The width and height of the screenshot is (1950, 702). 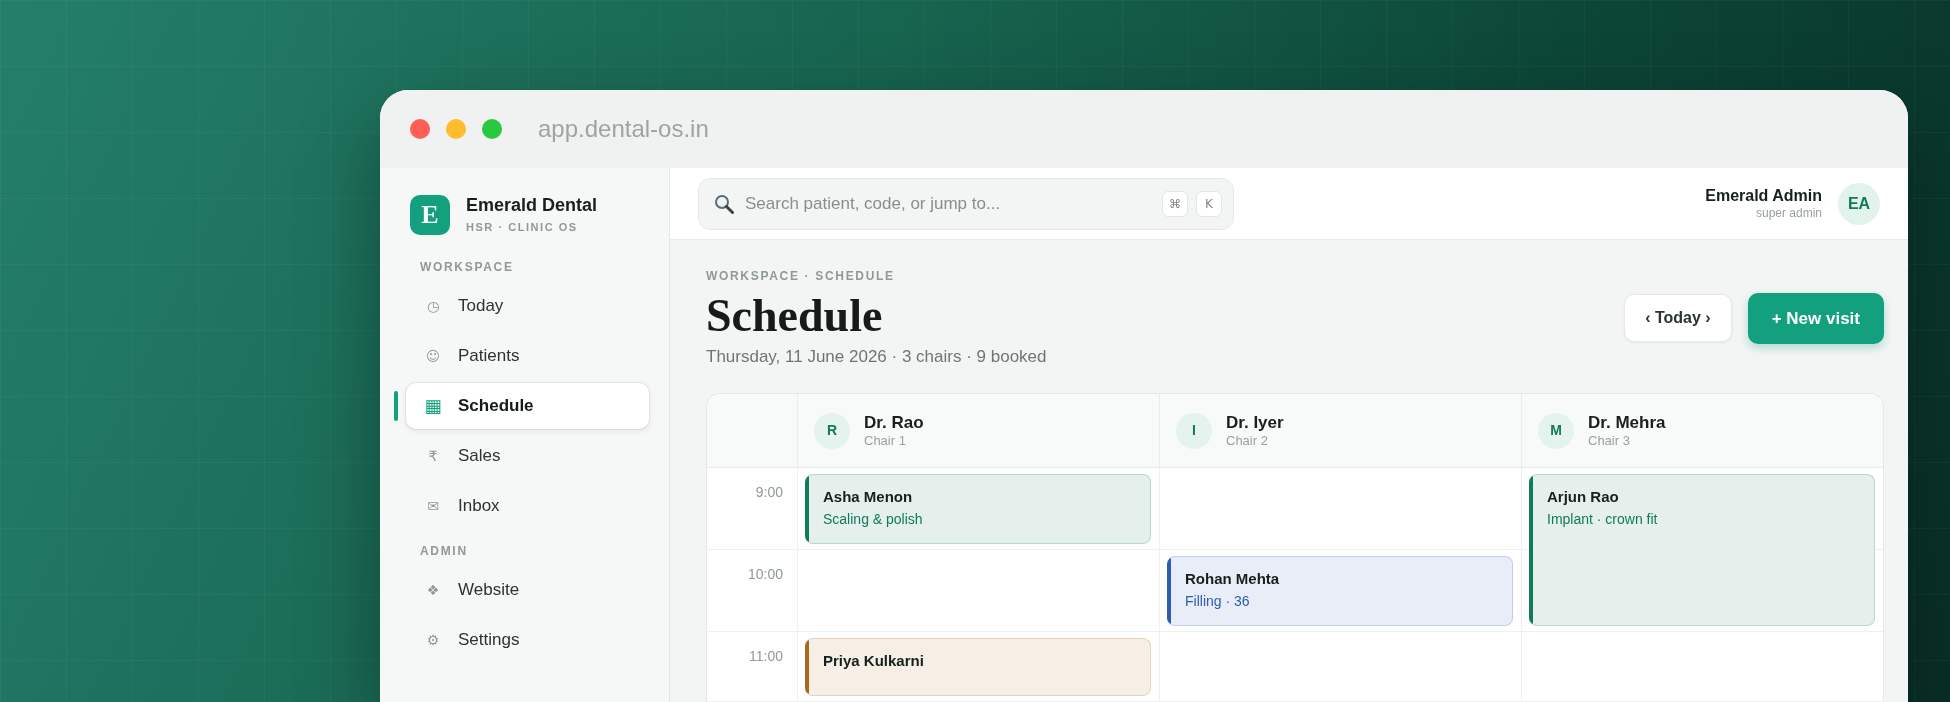 I want to click on page-subtitle: Thursday, 11 June 2026 · 3 chairs · 9 booked, so click(x=876, y=356).